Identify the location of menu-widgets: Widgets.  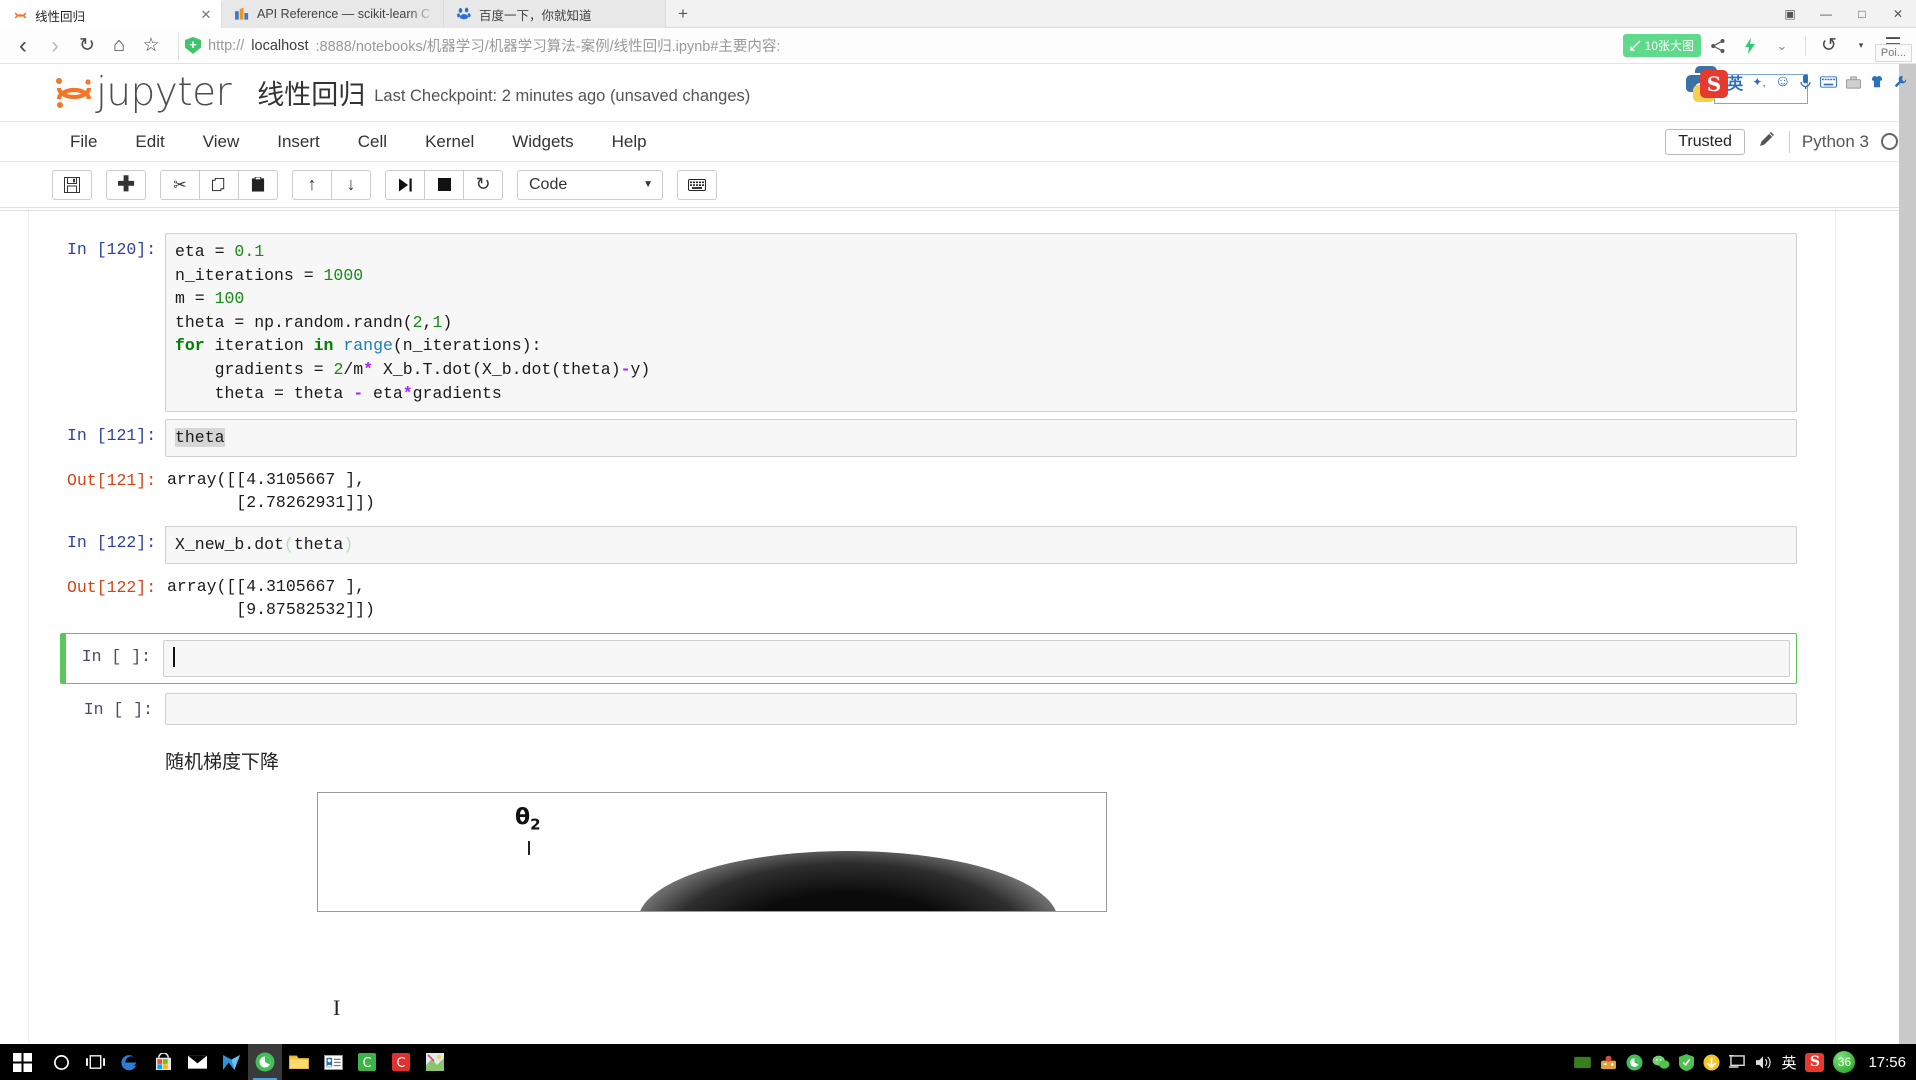
(542, 142).